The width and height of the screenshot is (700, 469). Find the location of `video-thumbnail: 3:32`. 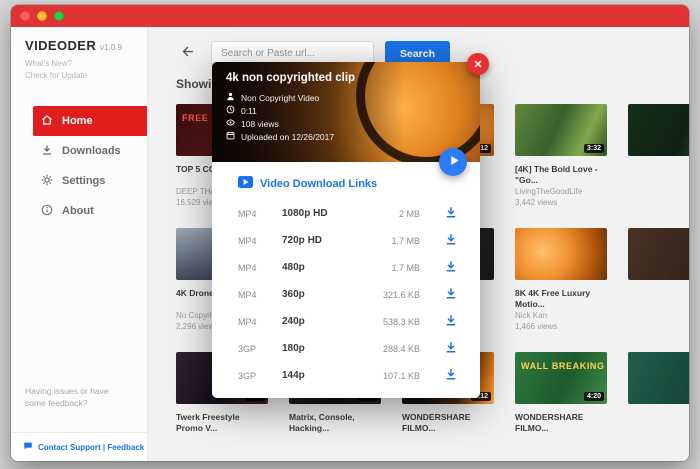

video-thumbnail: 3:32 is located at coordinates (561, 130).